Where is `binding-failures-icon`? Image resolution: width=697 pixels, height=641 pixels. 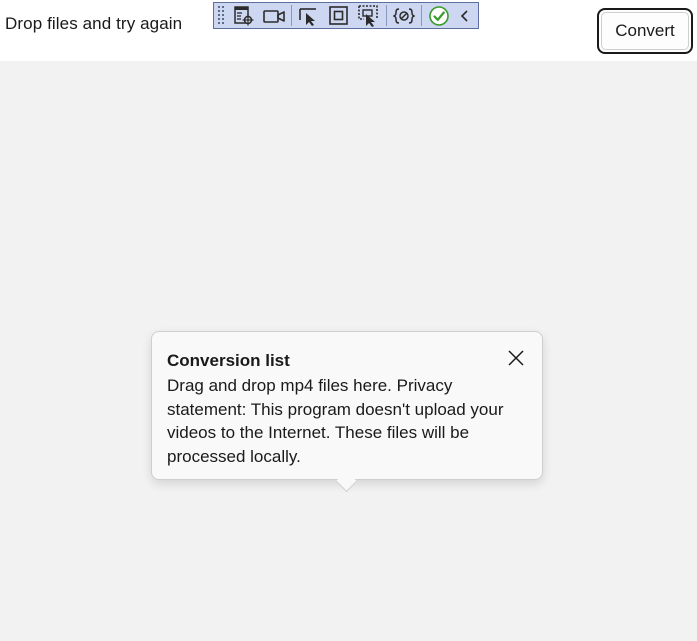
binding-failures-icon is located at coordinates (404, 15).